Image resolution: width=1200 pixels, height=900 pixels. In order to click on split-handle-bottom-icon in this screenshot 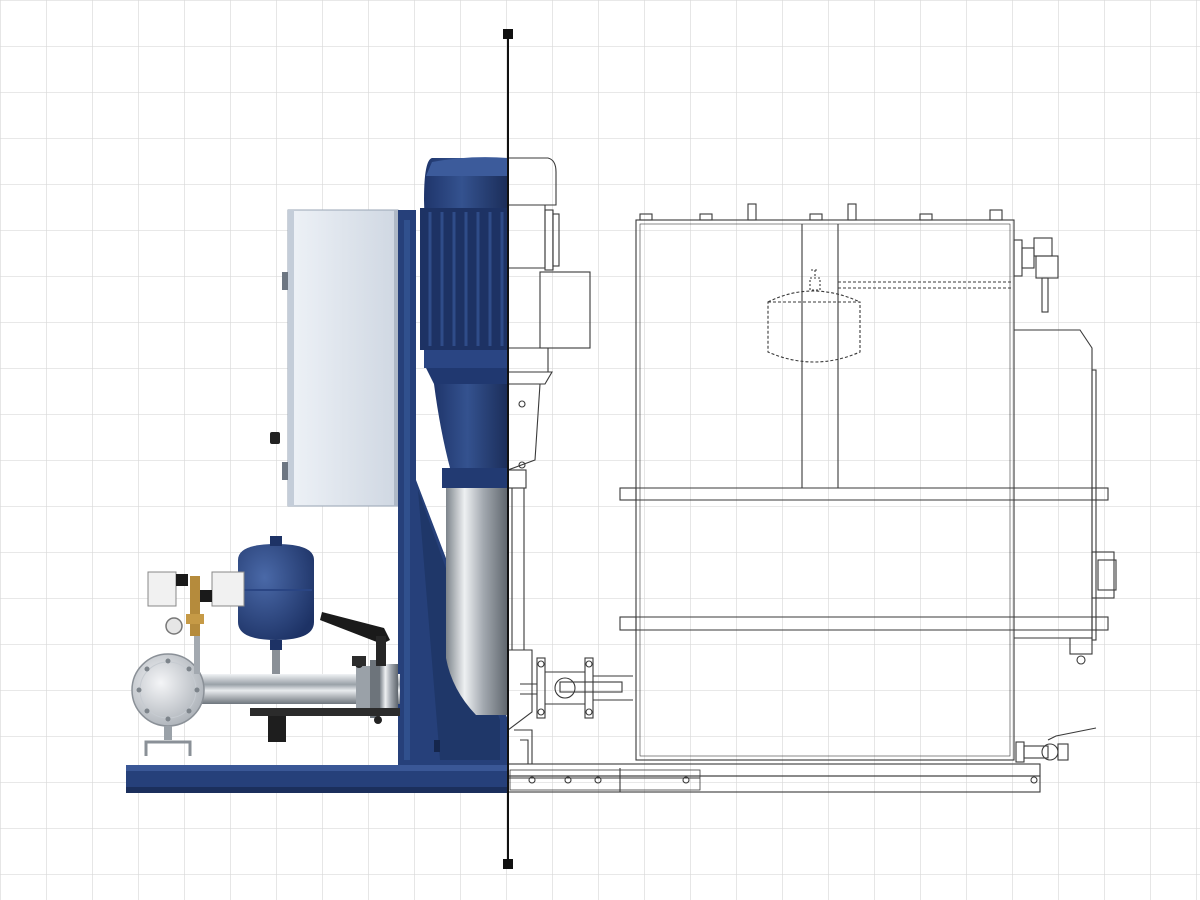, I will do `click(508, 864)`.